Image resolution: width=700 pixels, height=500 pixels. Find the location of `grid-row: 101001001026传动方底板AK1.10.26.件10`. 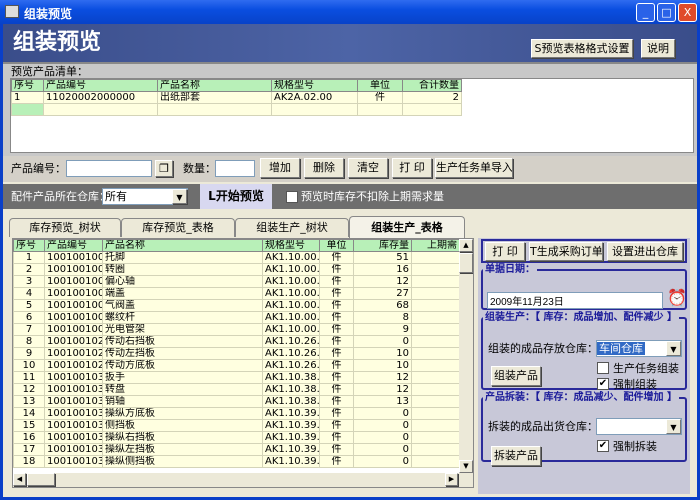

grid-row: 101001001026传动方底板AK1.10.26.件10 is located at coordinates (236, 365).